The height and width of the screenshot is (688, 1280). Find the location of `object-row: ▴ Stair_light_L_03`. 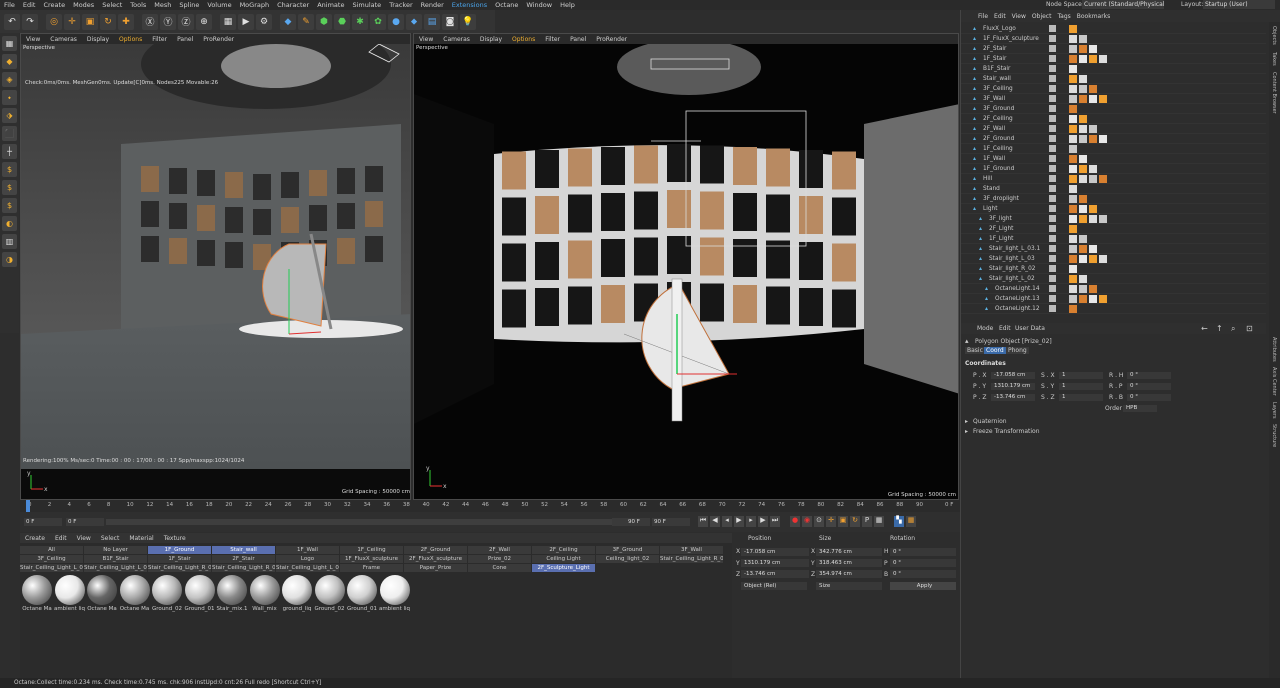

object-row: ▴ Stair_light_L_03 is located at coordinates (1113, 259).